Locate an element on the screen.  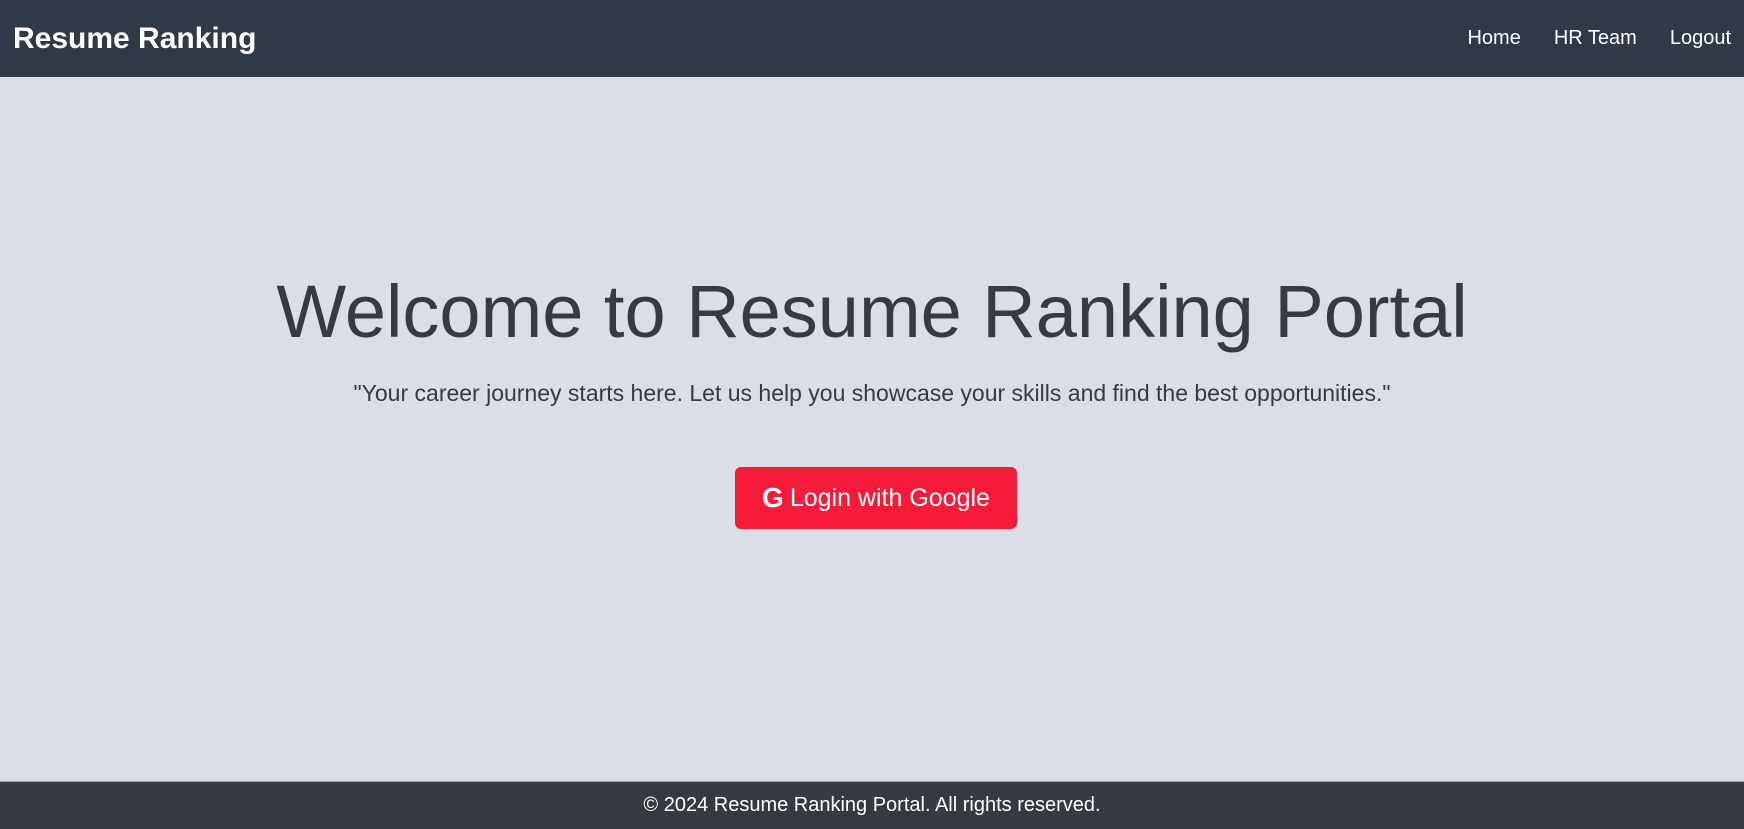
login-button-label: Login with Google is located at coordinates (889, 497).